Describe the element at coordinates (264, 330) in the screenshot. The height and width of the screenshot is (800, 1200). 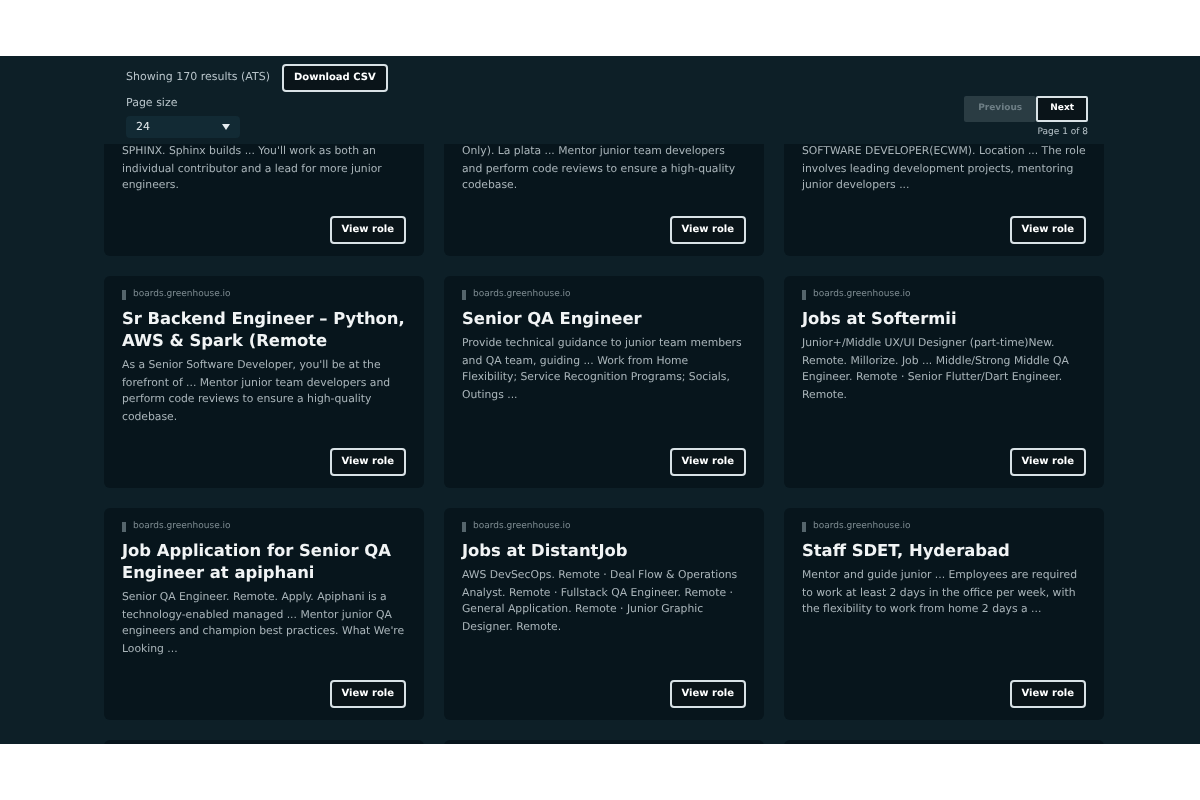
I see `job-title: Sr Backend Engineer – Python, AWS & Spark (Remote` at that location.